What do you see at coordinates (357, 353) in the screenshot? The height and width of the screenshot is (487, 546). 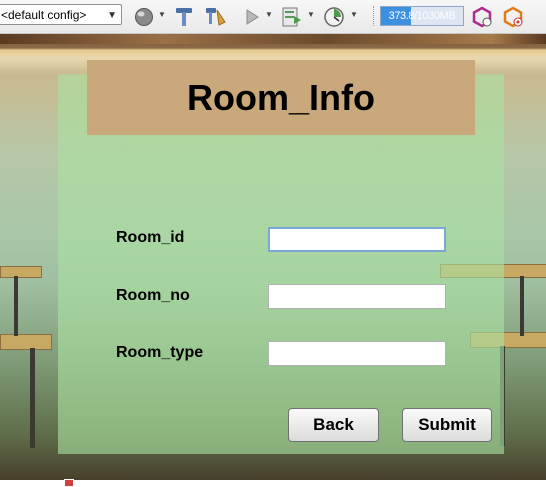 I see `room-type-input` at bounding box center [357, 353].